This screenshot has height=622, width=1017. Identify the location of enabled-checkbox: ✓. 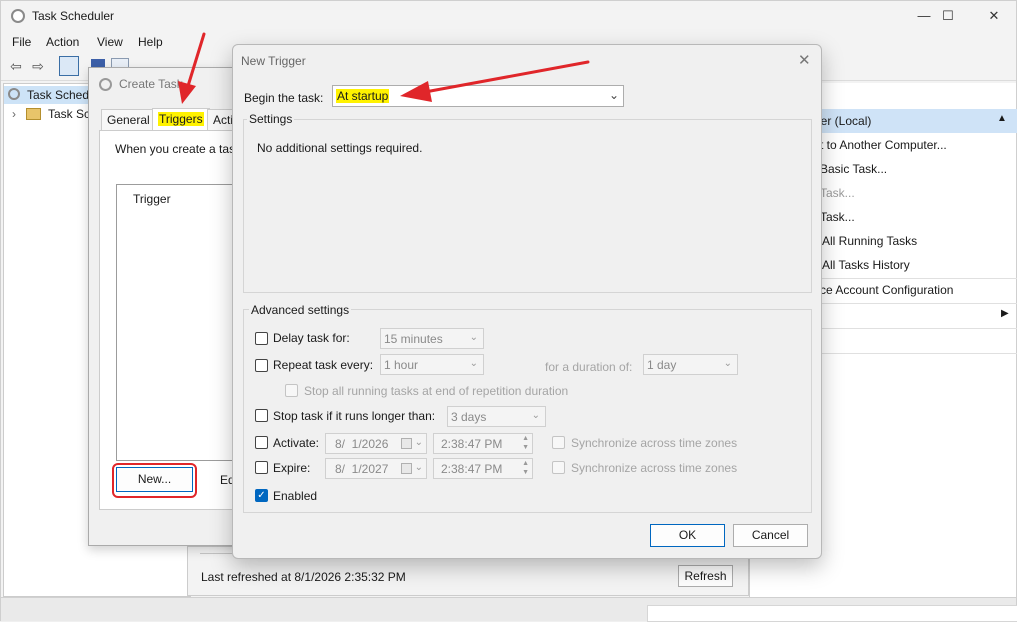
(261, 495).